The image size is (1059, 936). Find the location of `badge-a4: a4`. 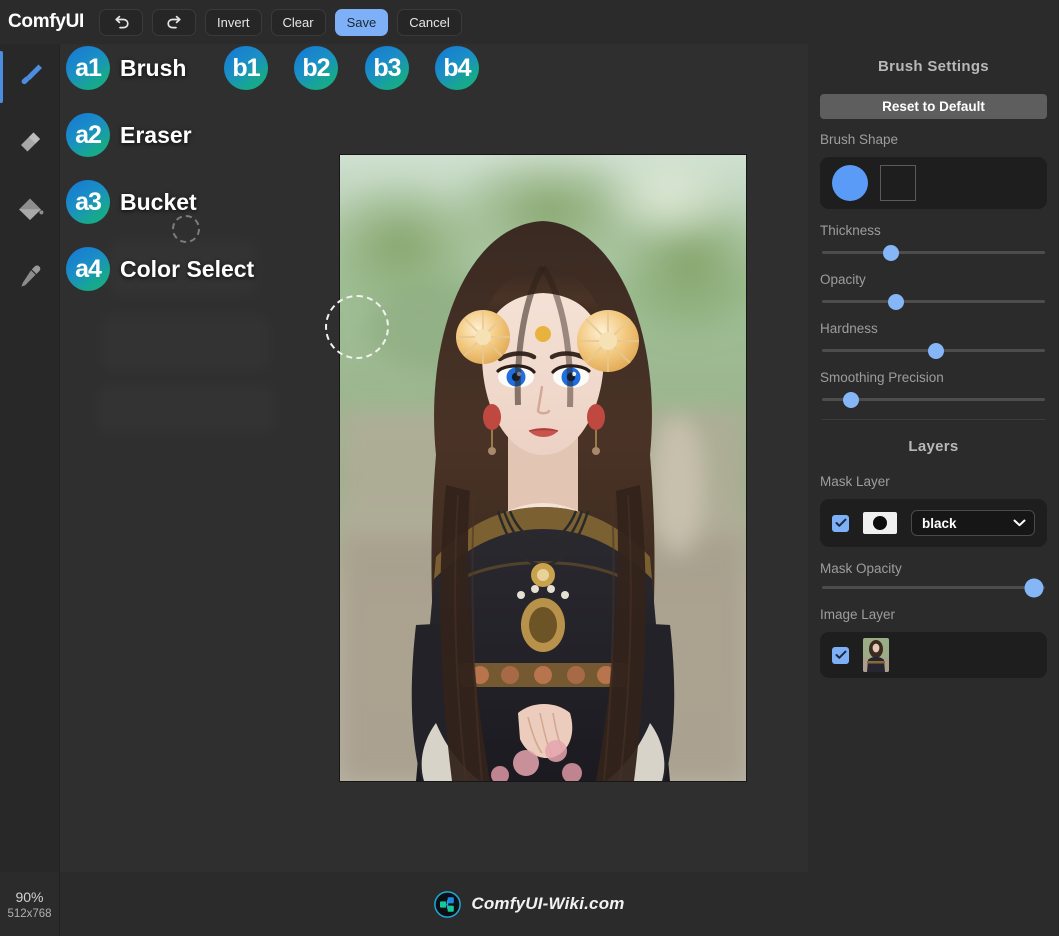

badge-a4: a4 is located at coordinates (88, 269).